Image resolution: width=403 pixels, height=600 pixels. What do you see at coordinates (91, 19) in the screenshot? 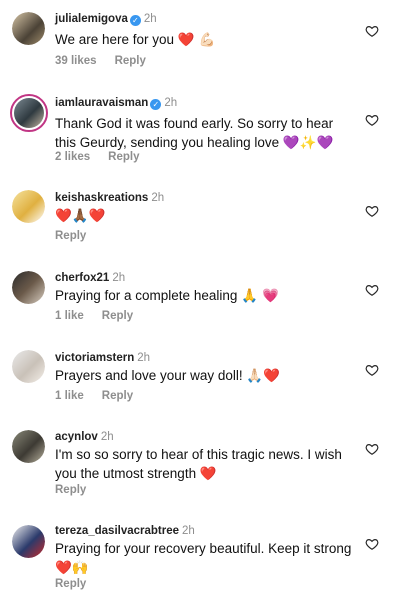
I see `comment-username: julialemigova` at bounding box center [91, 19].